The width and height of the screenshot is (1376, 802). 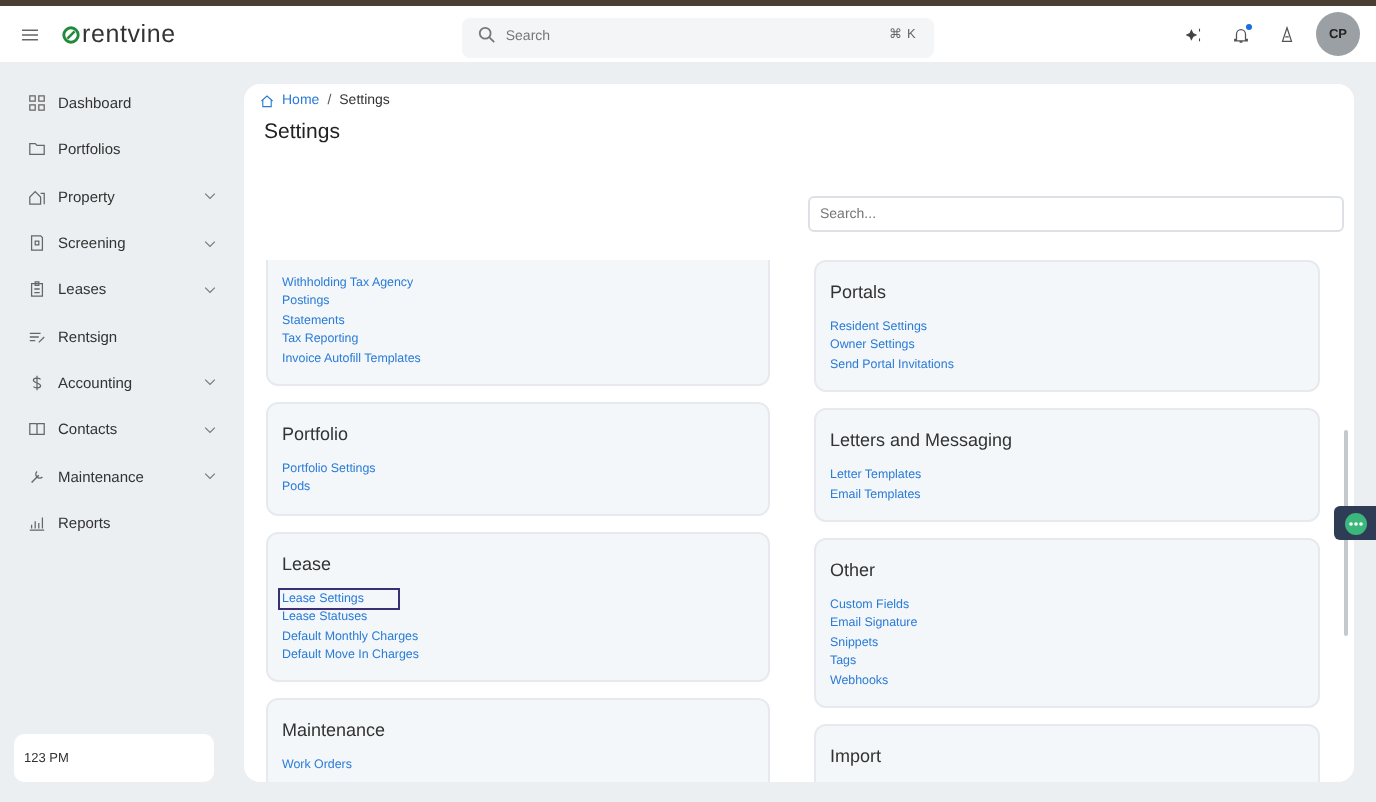 What do you see at coordinates (922, 440) in the screenshot?
I see `card-title: Letters and Messaging` at bounding box center [922, 440].